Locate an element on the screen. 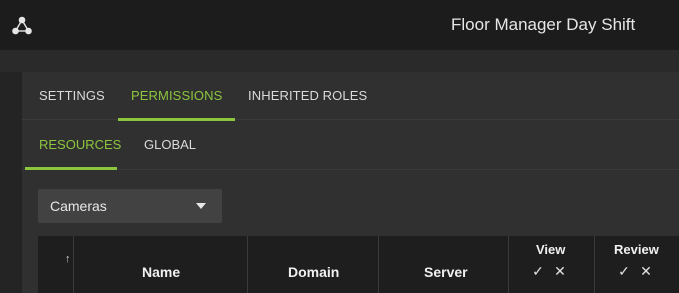  sort-column: ↑ is located at coordinates (56, 264).